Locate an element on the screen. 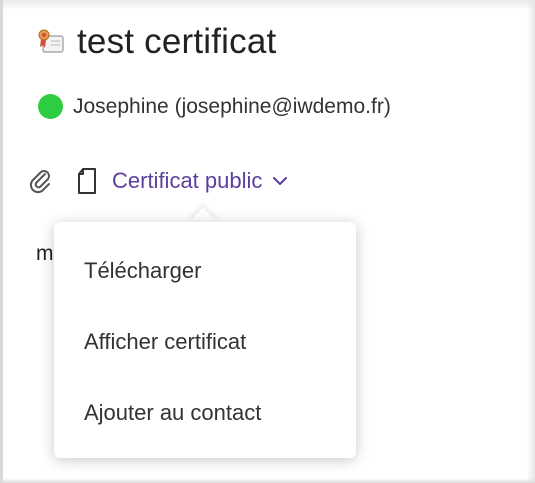  menu-item-view-certificate: Afficher certificat is located at coordinates (165, 342).